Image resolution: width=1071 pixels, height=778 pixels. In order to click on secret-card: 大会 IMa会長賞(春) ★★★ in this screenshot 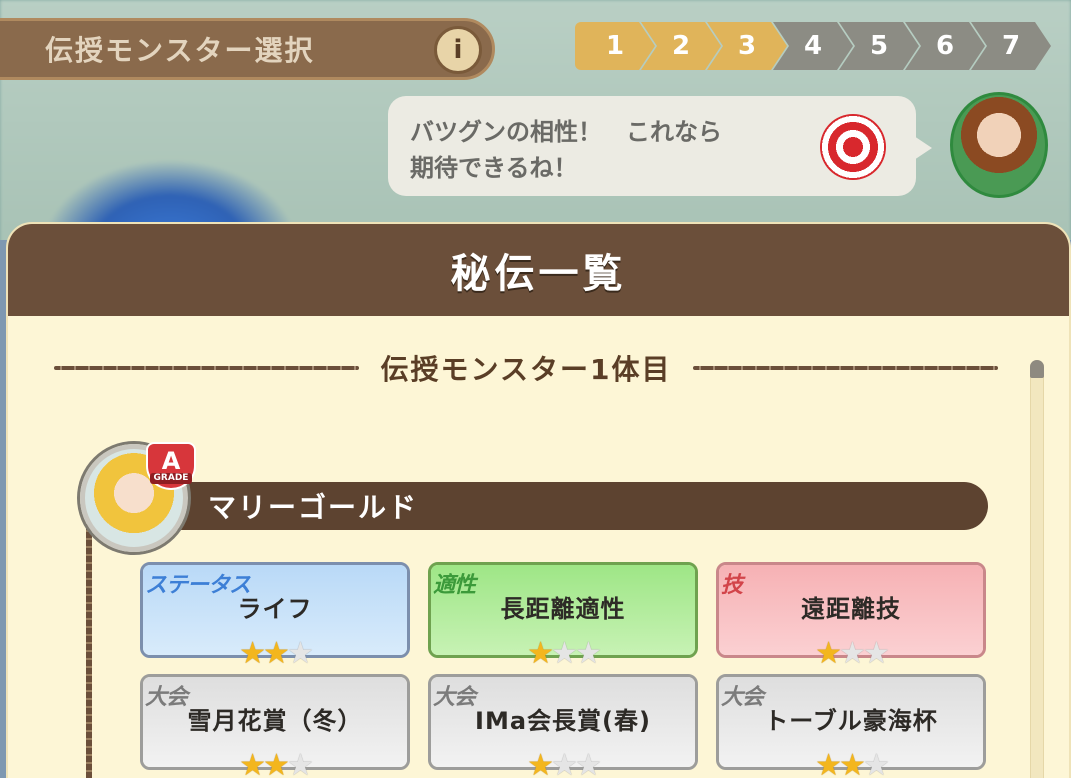, I will do `click(563, 726)`.